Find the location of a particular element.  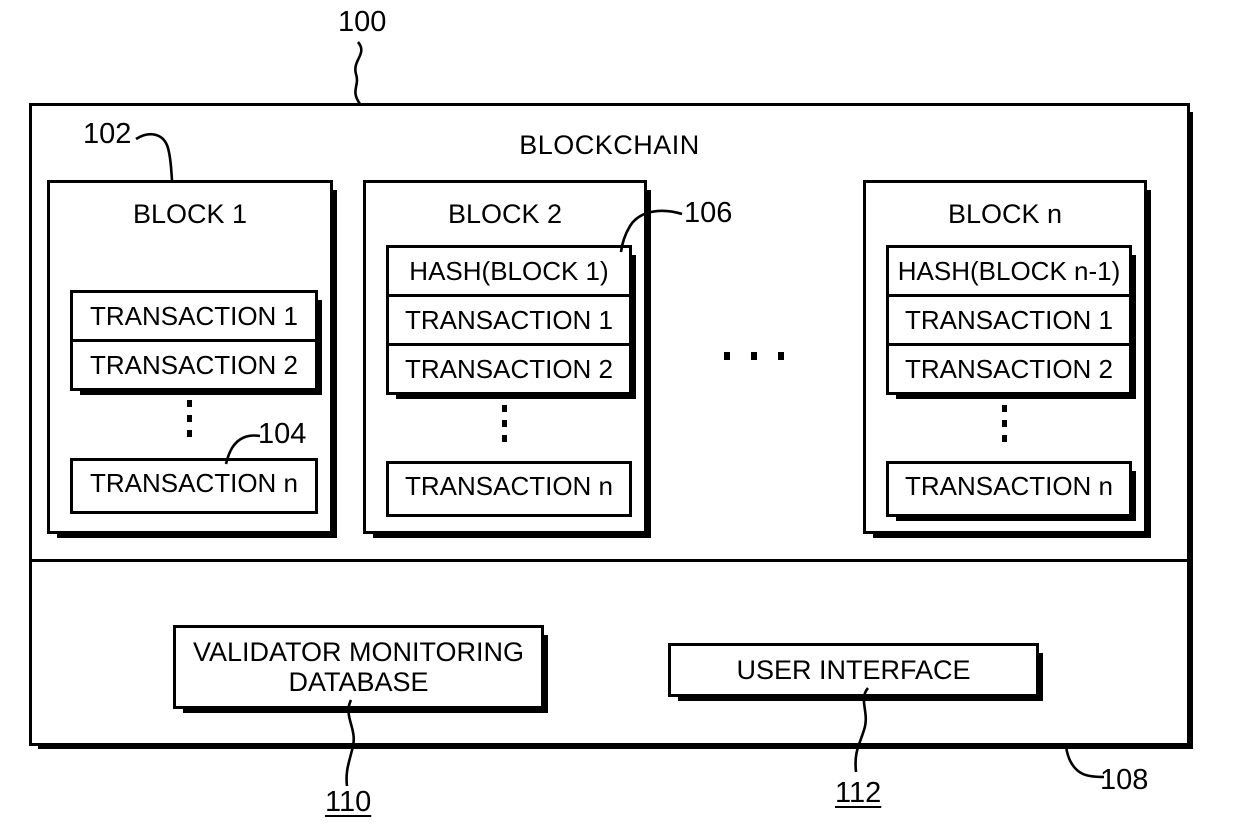

validator-db-label-line1: VALIDATOR MONITORING is located at coordinates (358, 651).